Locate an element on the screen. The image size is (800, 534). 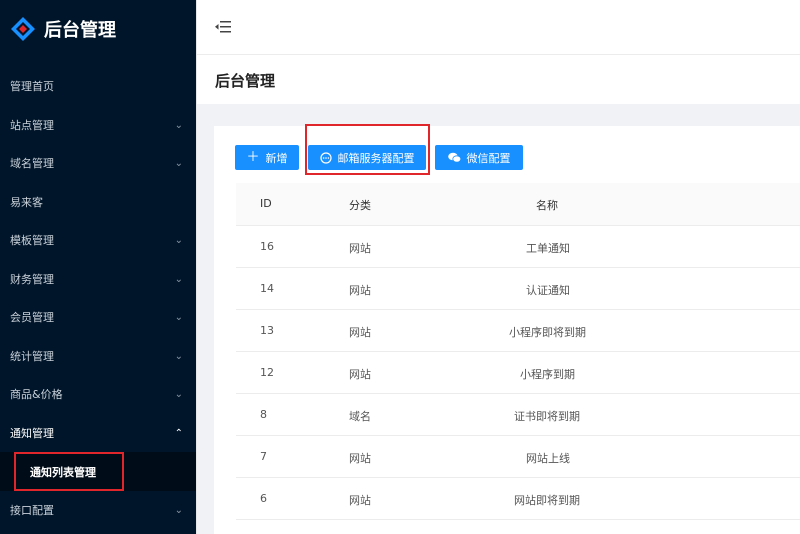
sidebar-item-label: 财务管理 is located at coordinates (32, 279).